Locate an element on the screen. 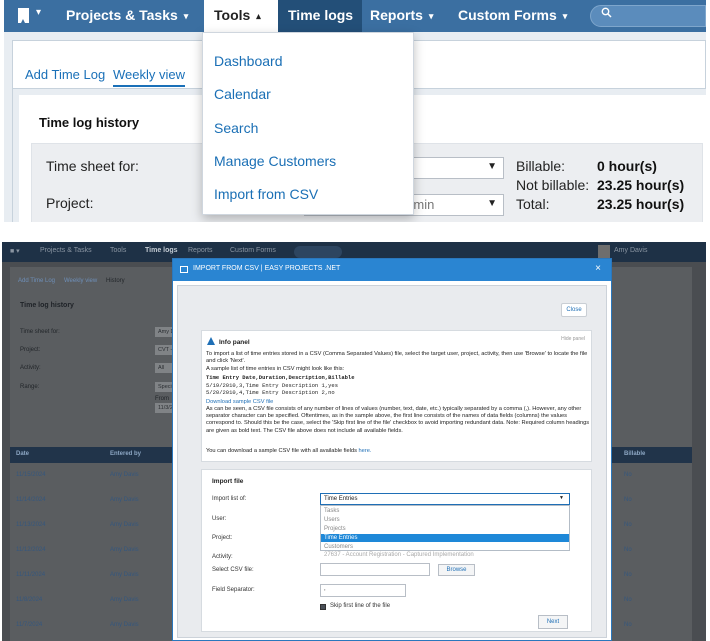 The height and width of the screenshot is (641, 710). skip-first-line-checkbox is located at coordinates (323, 607).